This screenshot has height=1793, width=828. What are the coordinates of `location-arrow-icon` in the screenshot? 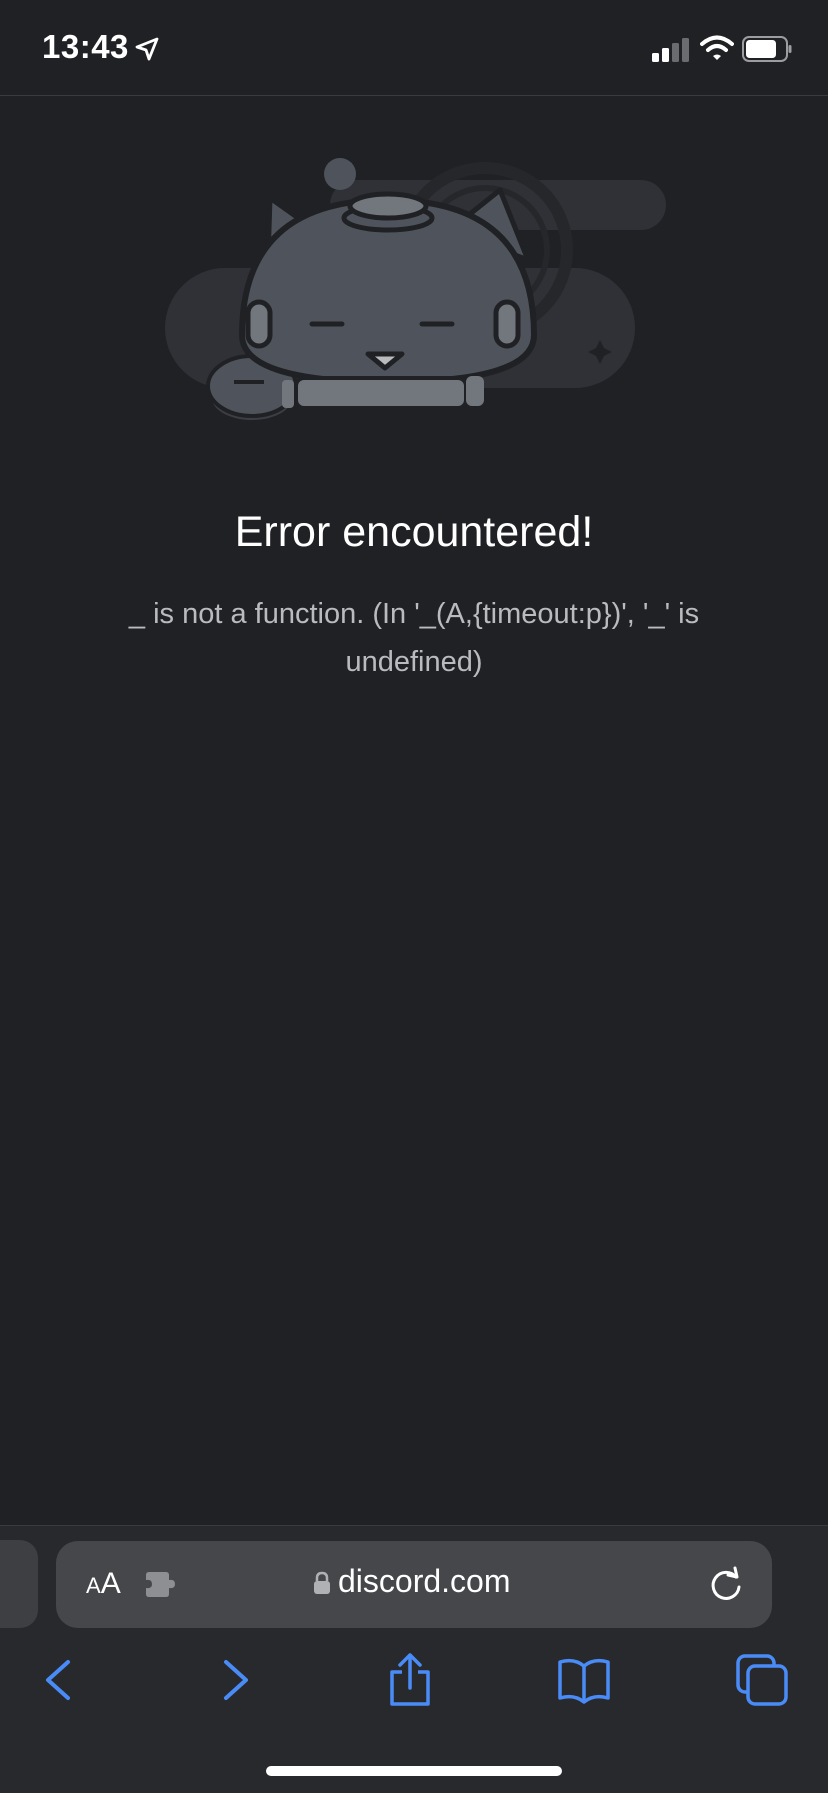 It's located at (147, 49).